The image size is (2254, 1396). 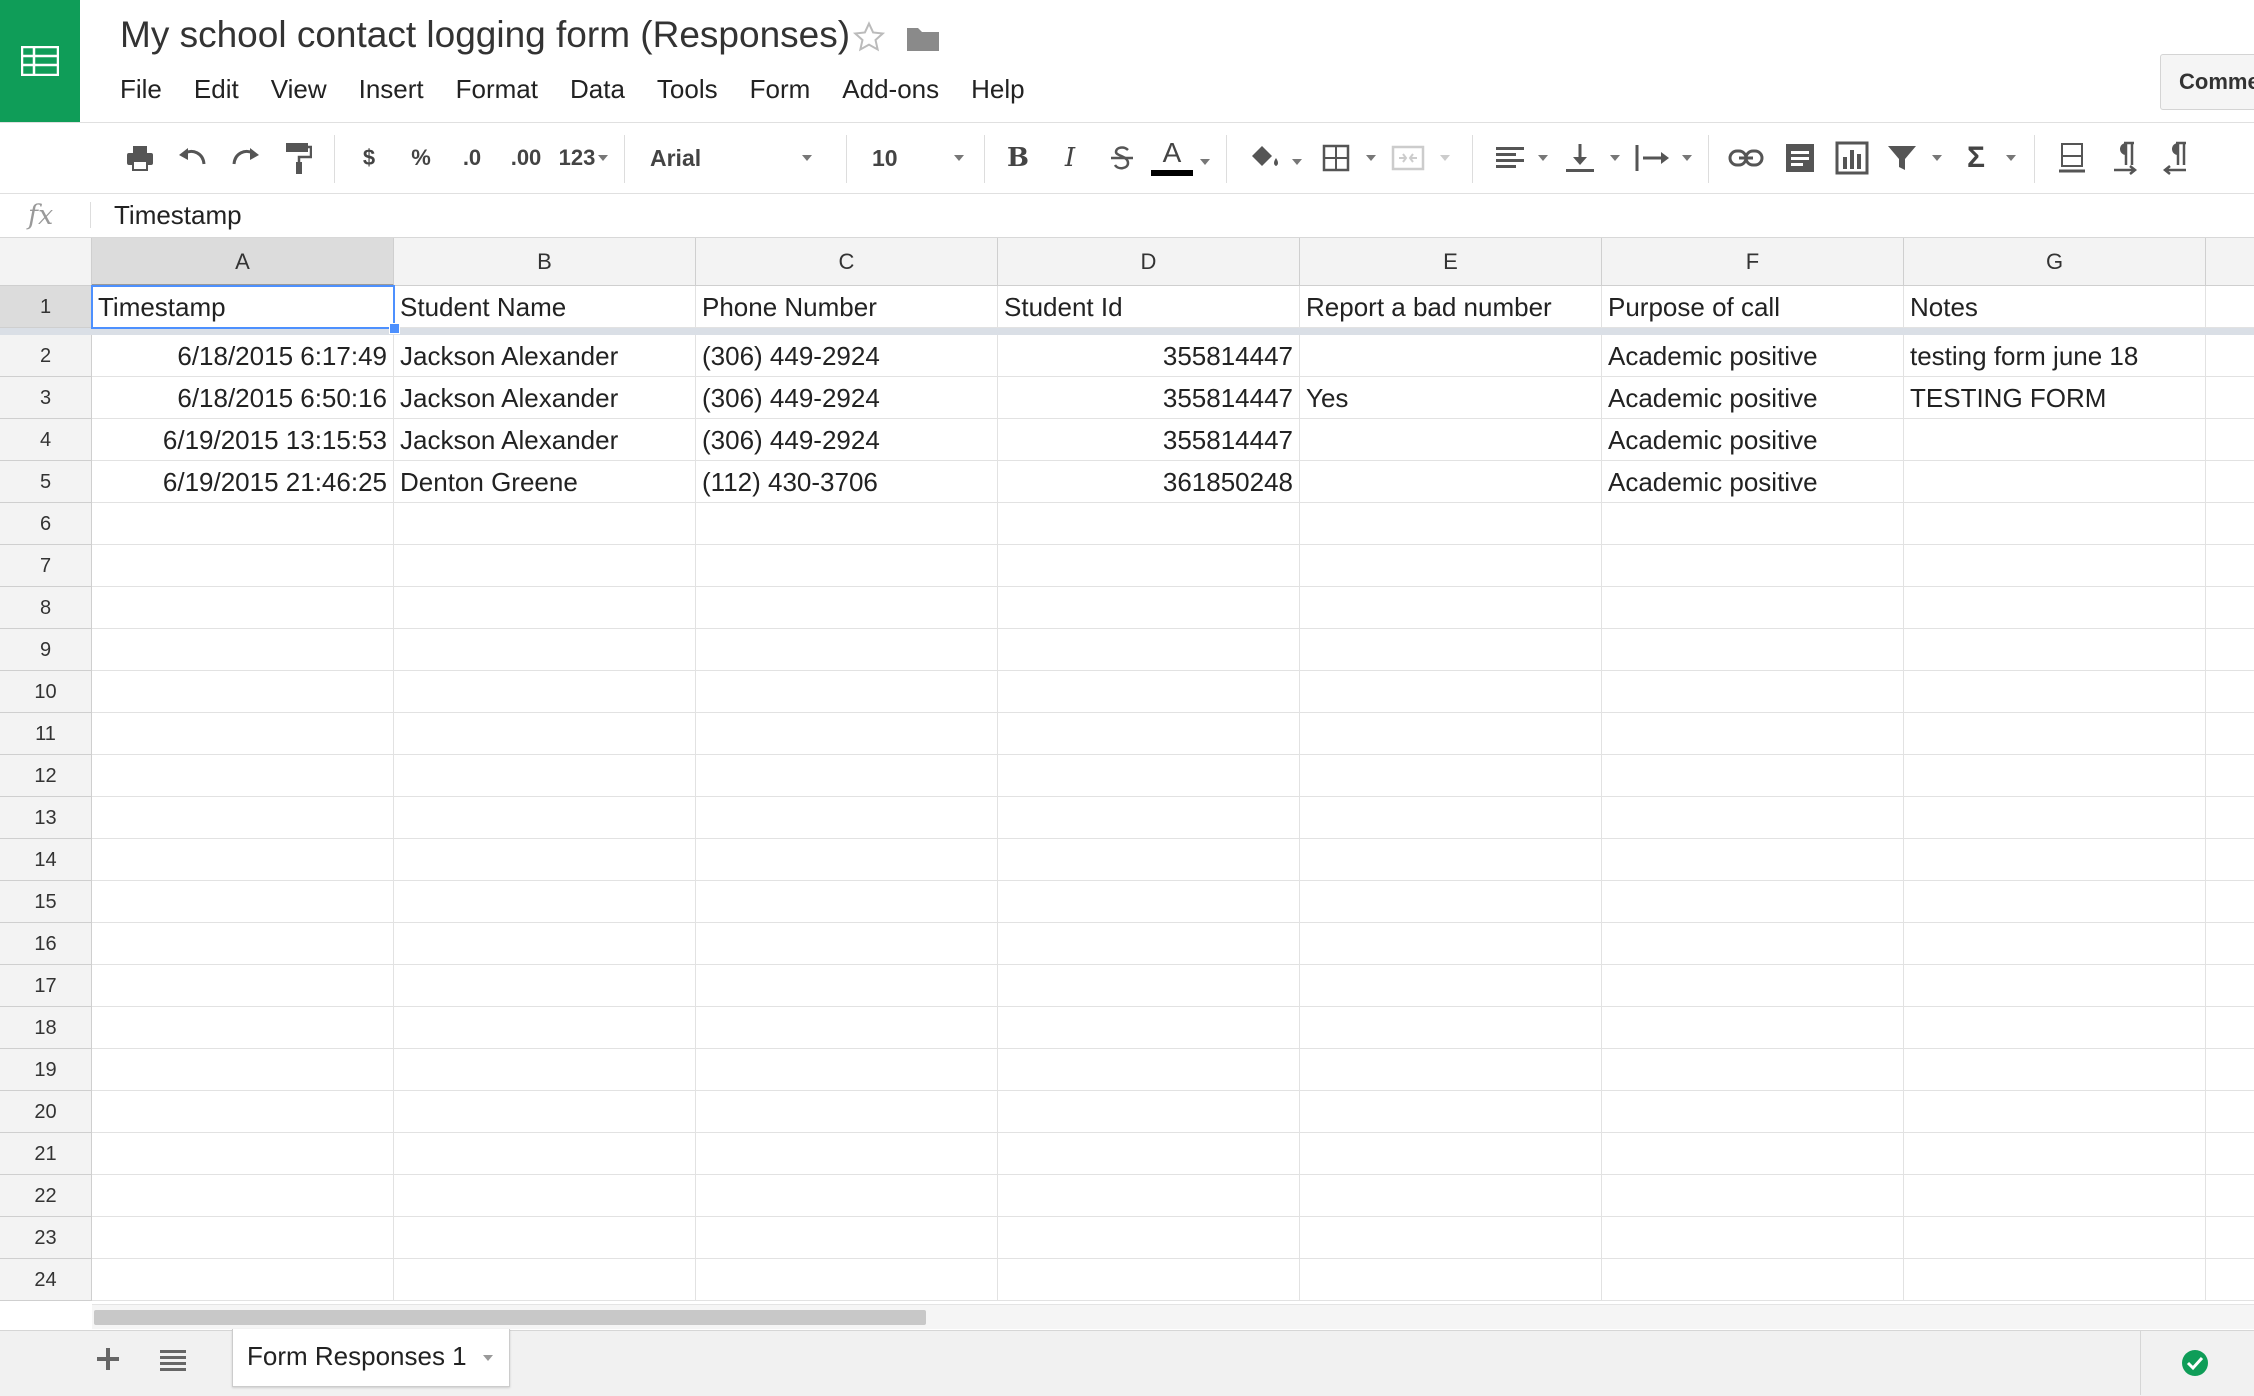 What do you see at coordinates (1149, 1154) in the screenshot?
I see `cell-d21` at bounding box center [1149, 1154].